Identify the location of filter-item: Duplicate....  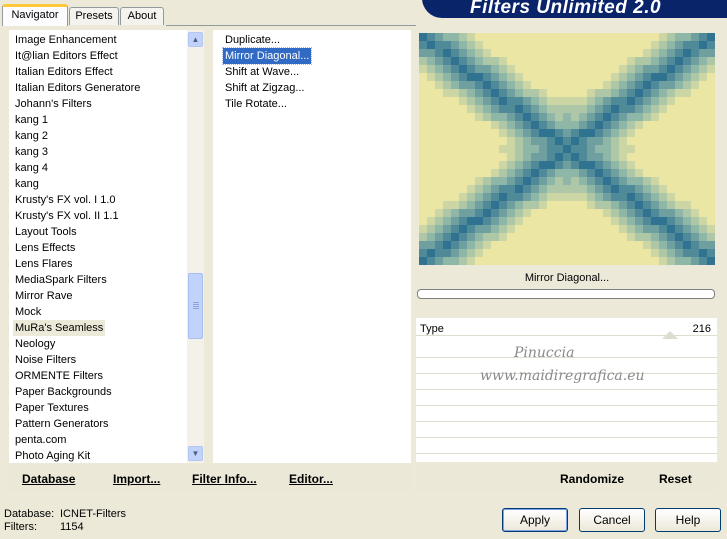
(252, 40).